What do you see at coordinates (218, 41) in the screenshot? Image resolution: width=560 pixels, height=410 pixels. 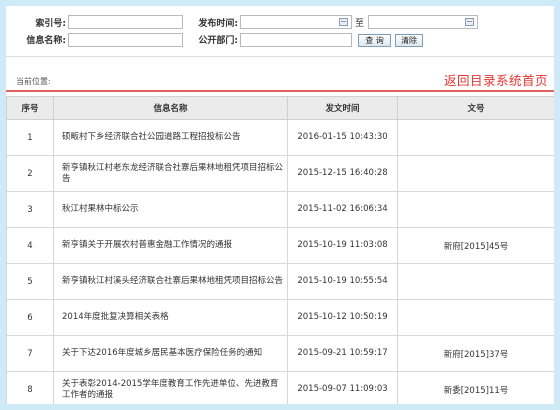 I see `public-dept-label: 公开部门:` at bounding box center [218, 41].